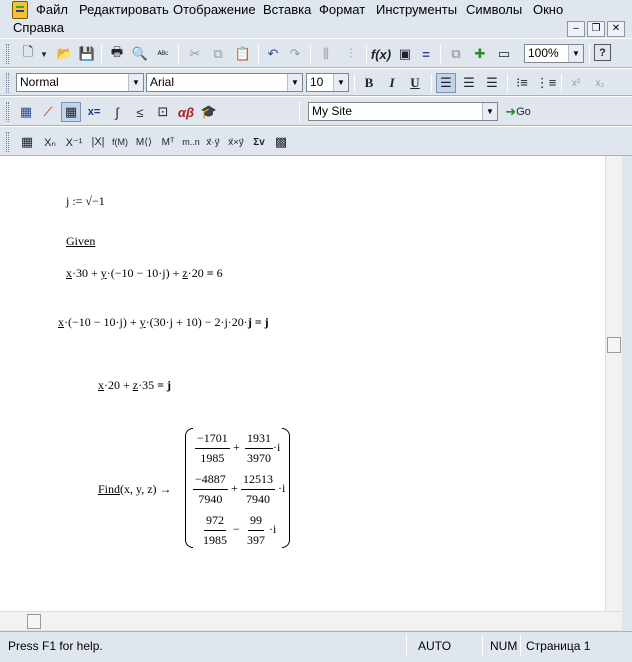  What do you see at coordinates (600, 83) in the screenshot?
I see `subscript-icon: x₂` at bounding box center [600, 83].